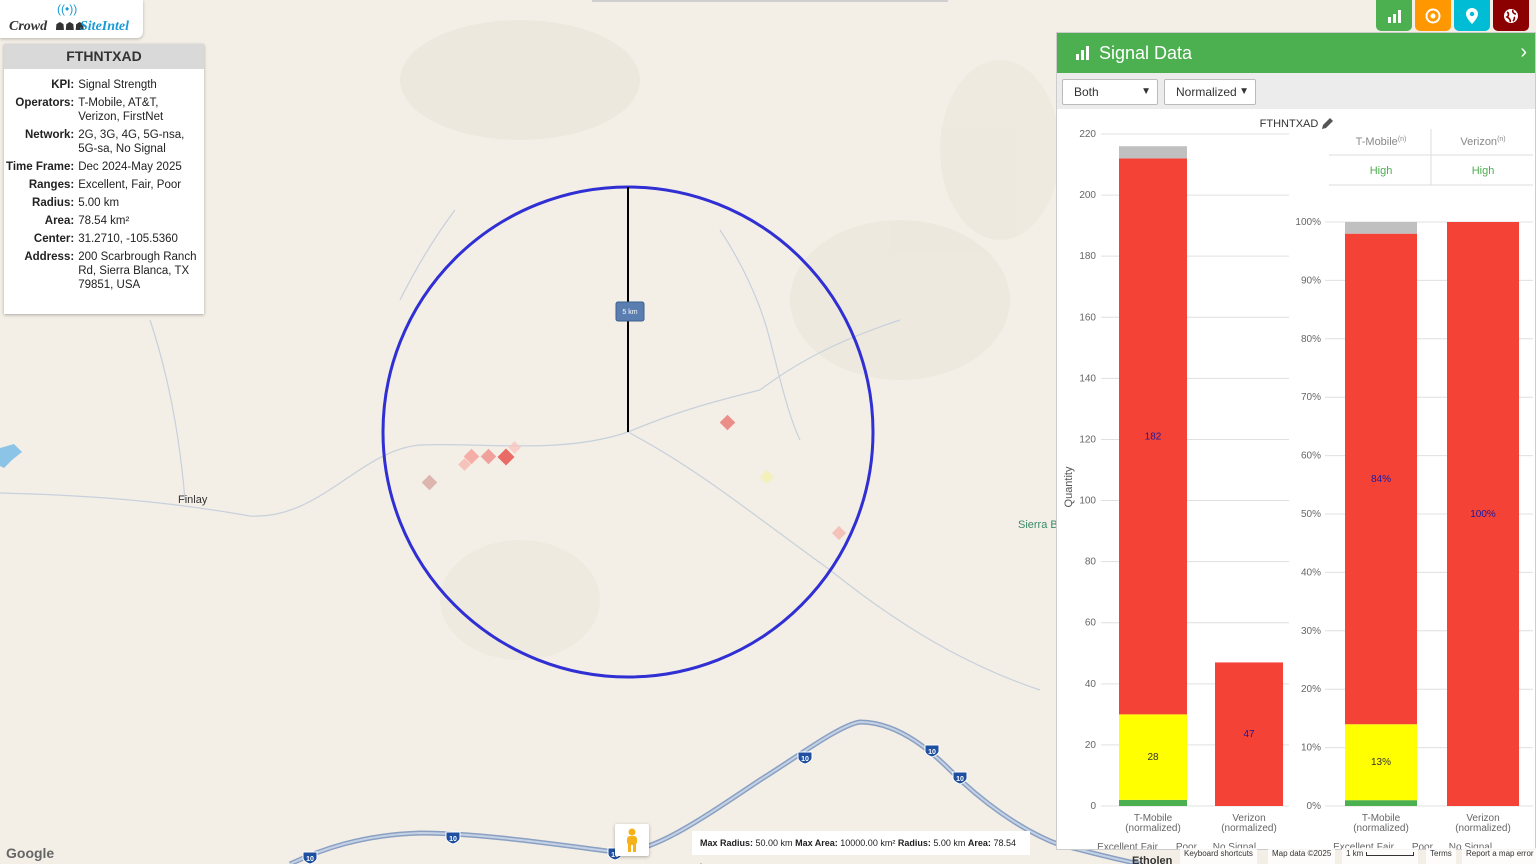  Describe the element at coordinates (71, 19) in the screenshot. I see `app-logo: ((•)) Crowd ☗☗☗ SiteIntel` at that location.